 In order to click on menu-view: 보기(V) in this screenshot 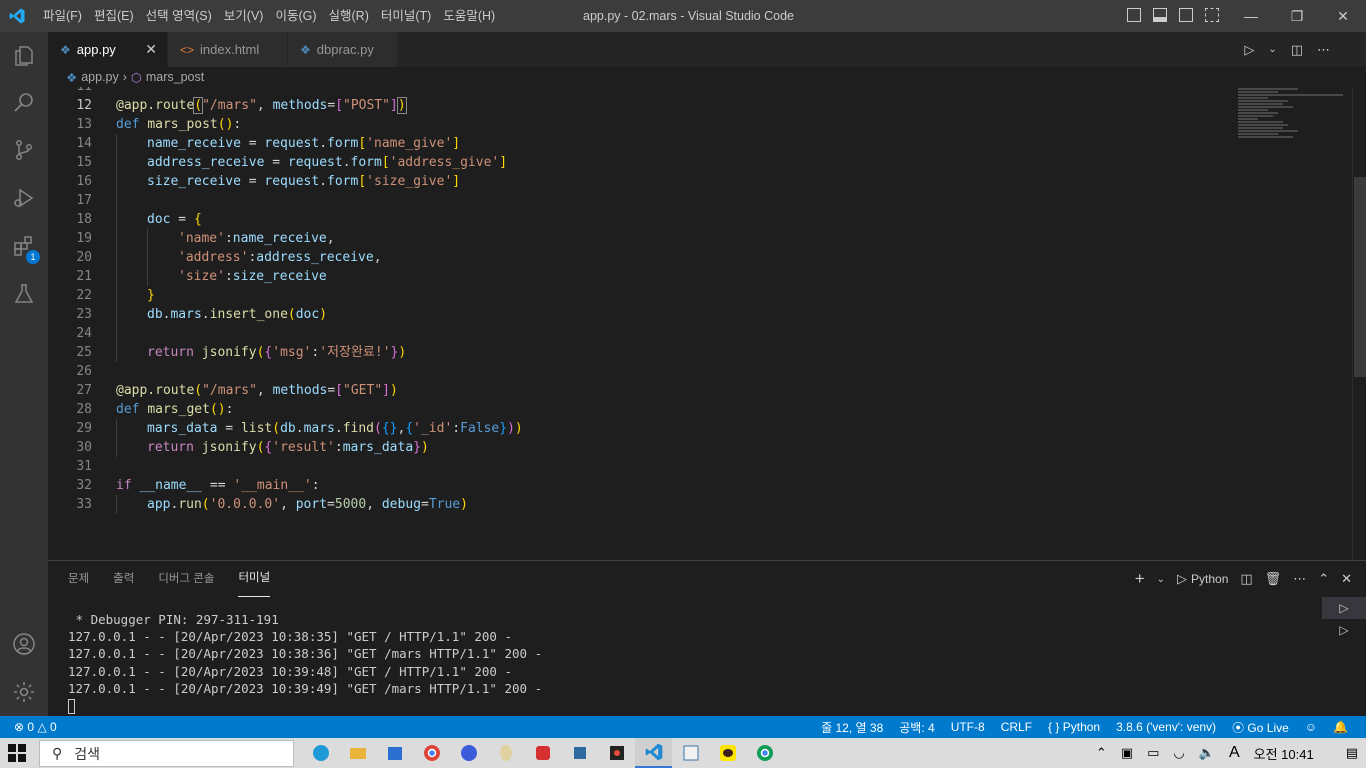, I will do `click(244, 16)`.